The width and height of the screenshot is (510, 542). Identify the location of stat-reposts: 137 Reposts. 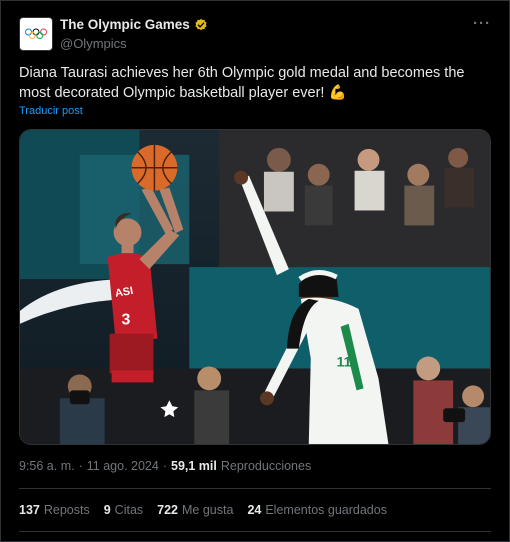
(54, 510).